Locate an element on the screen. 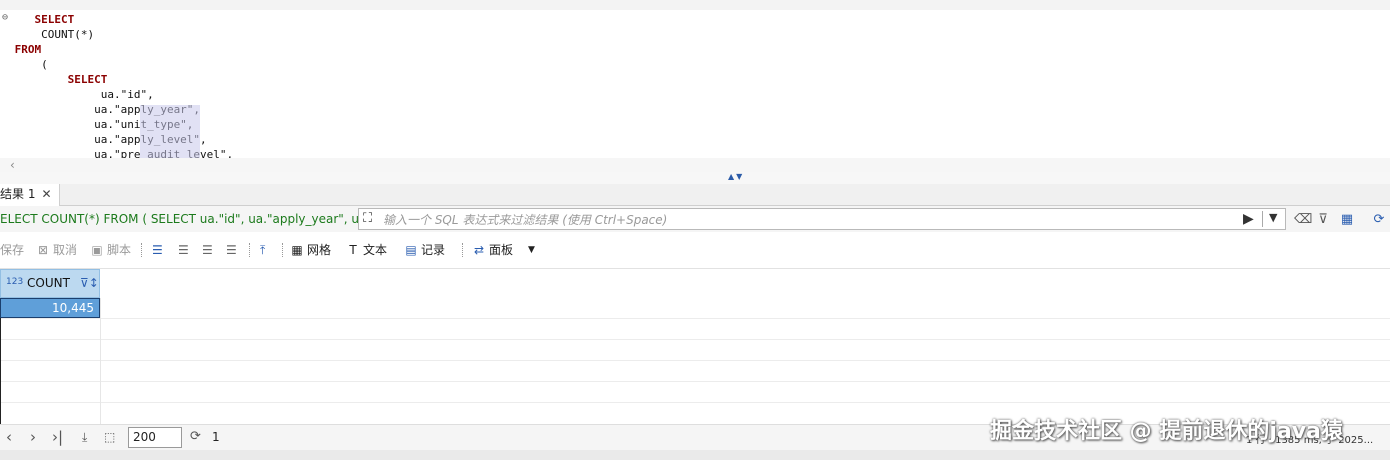 The height and width of the screenshot is (460, 1390). editor-horizontal-scrollbar: ‹ is located at coordinates (695, 165).